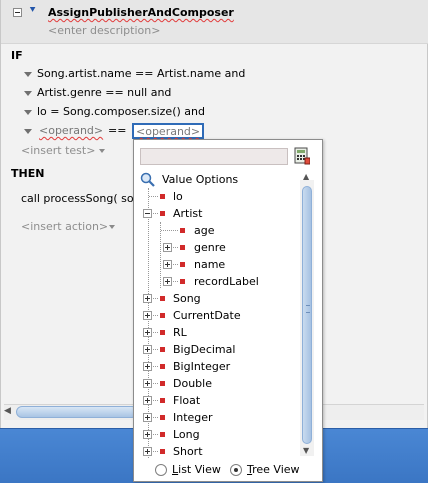 Image resolution: width=428 pixels, height=483 pixels. Describe the element at coordinates (214, 450) in the screenshot. I see `tree-item-short: Short` at that location.